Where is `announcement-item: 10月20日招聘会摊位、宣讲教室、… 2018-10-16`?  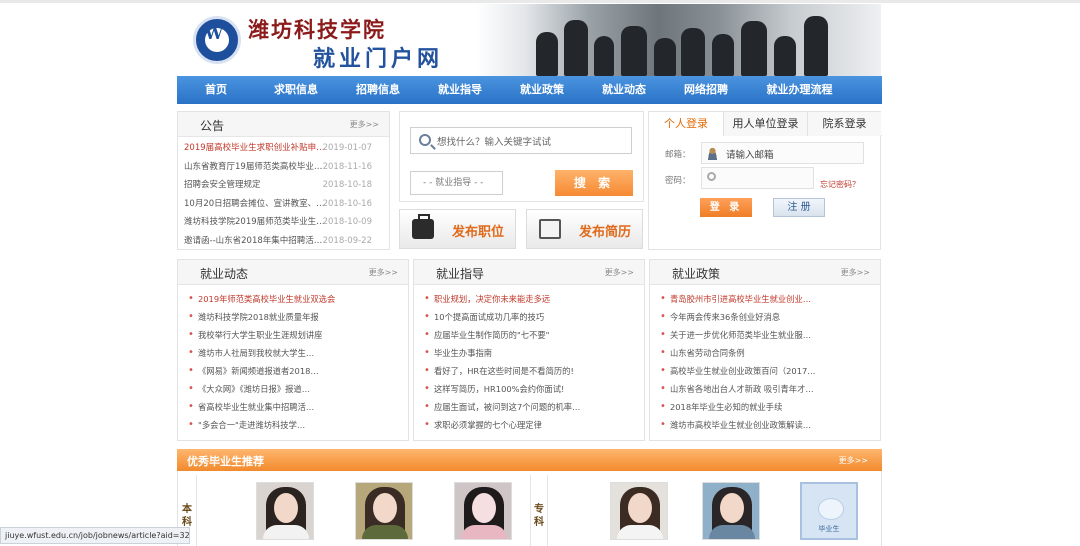
announcement-item: 10月20日招聘会摊位、宣讲教室、… 2018-10-16 is located at coordinates (283, 204).